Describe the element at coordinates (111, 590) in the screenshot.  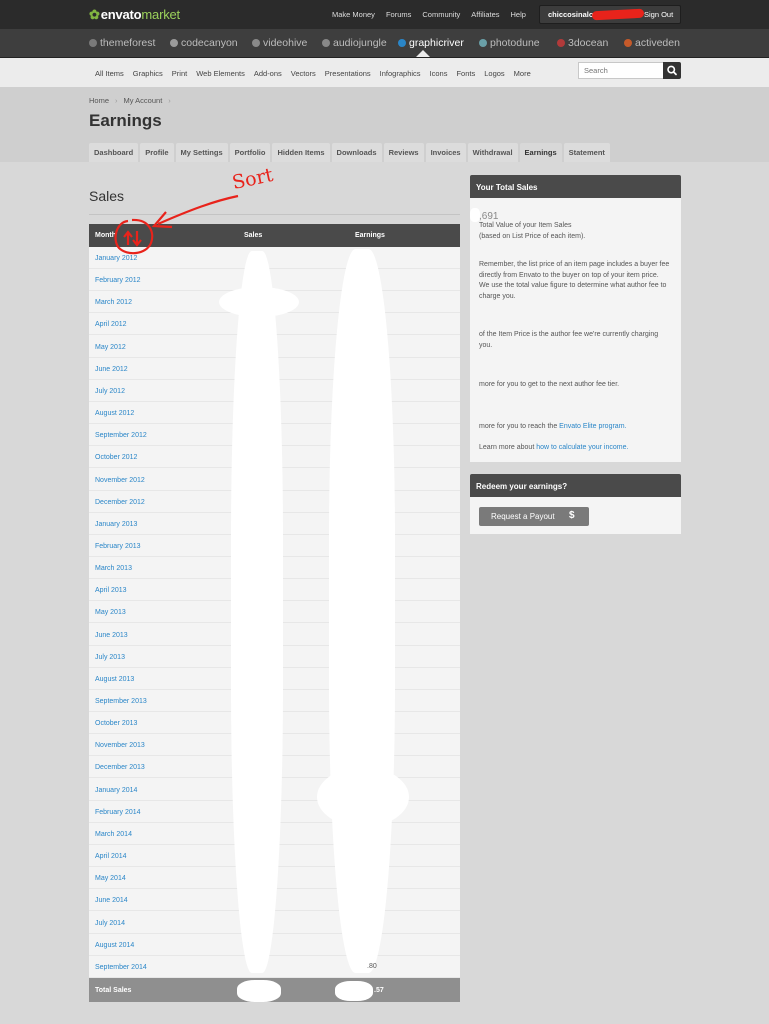
I see `month-link: April 2013` at that location.